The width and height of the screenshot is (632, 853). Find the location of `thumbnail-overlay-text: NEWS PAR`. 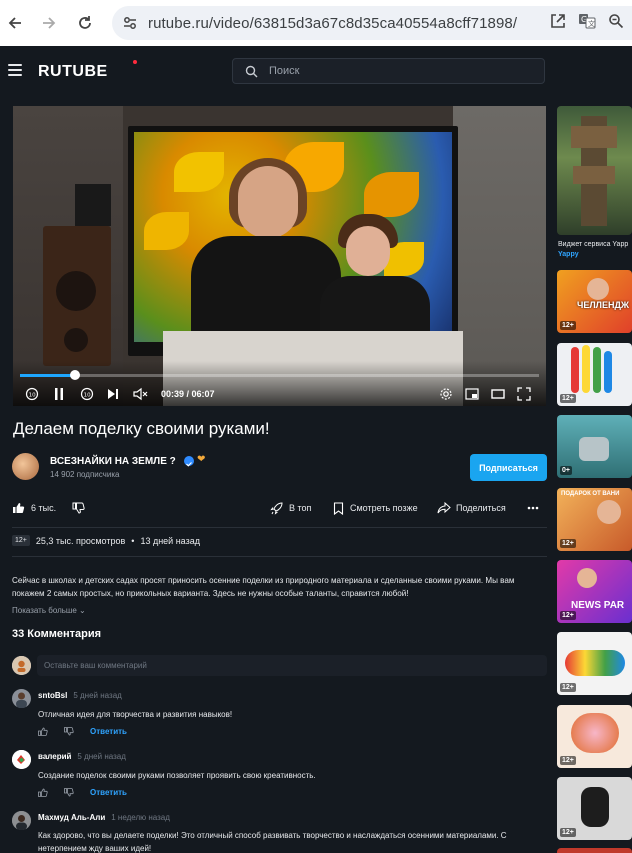

thumbnail-overlay-text: NEWS PAR is located at coordinates (598, 605).